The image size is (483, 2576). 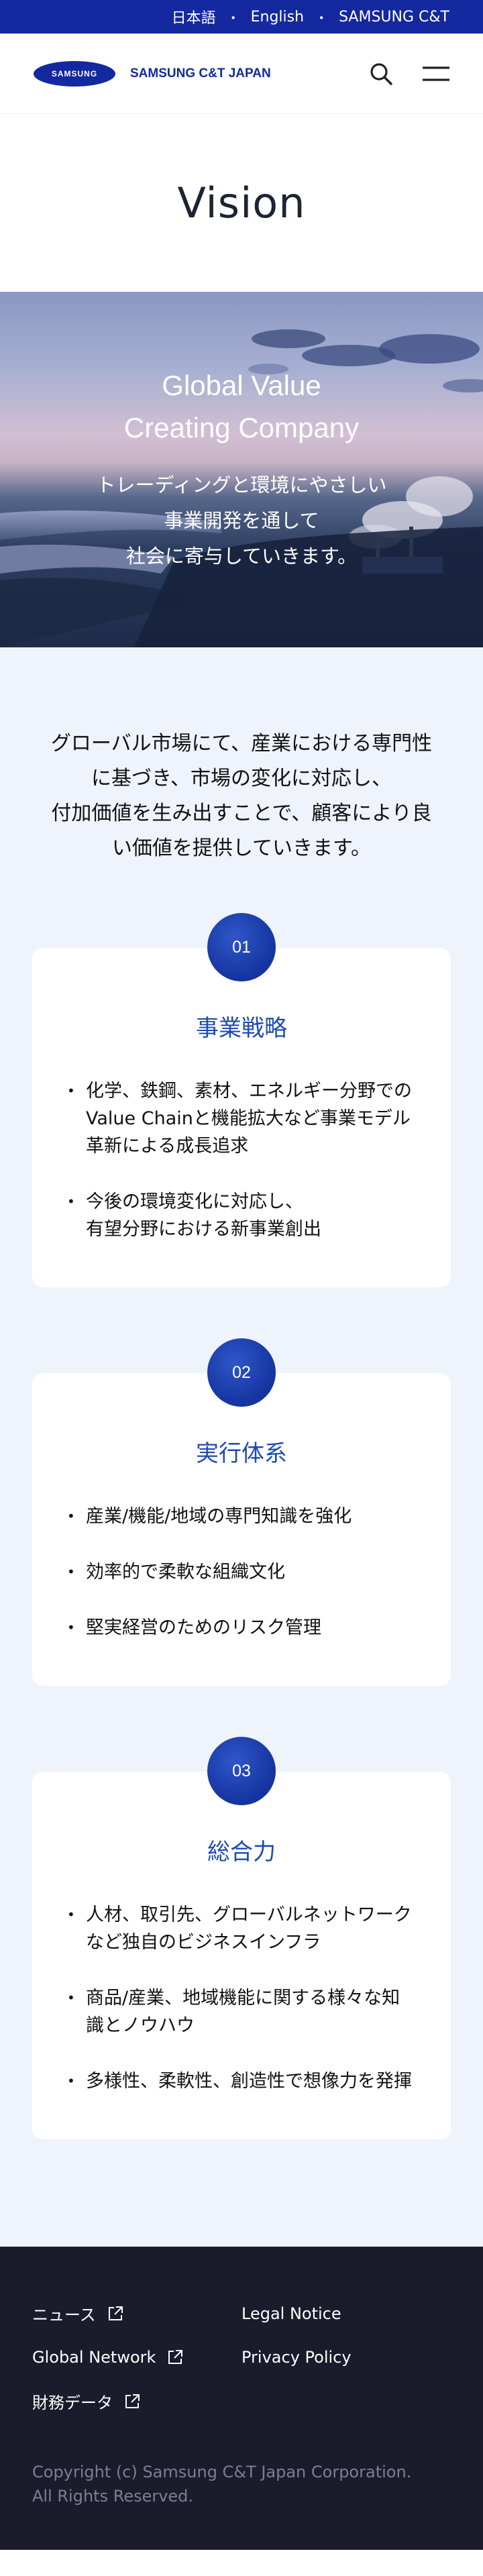 I want to click on list-item-line: Value Chainと機能拡大など事業モデル, so click(x=248, y=1118).